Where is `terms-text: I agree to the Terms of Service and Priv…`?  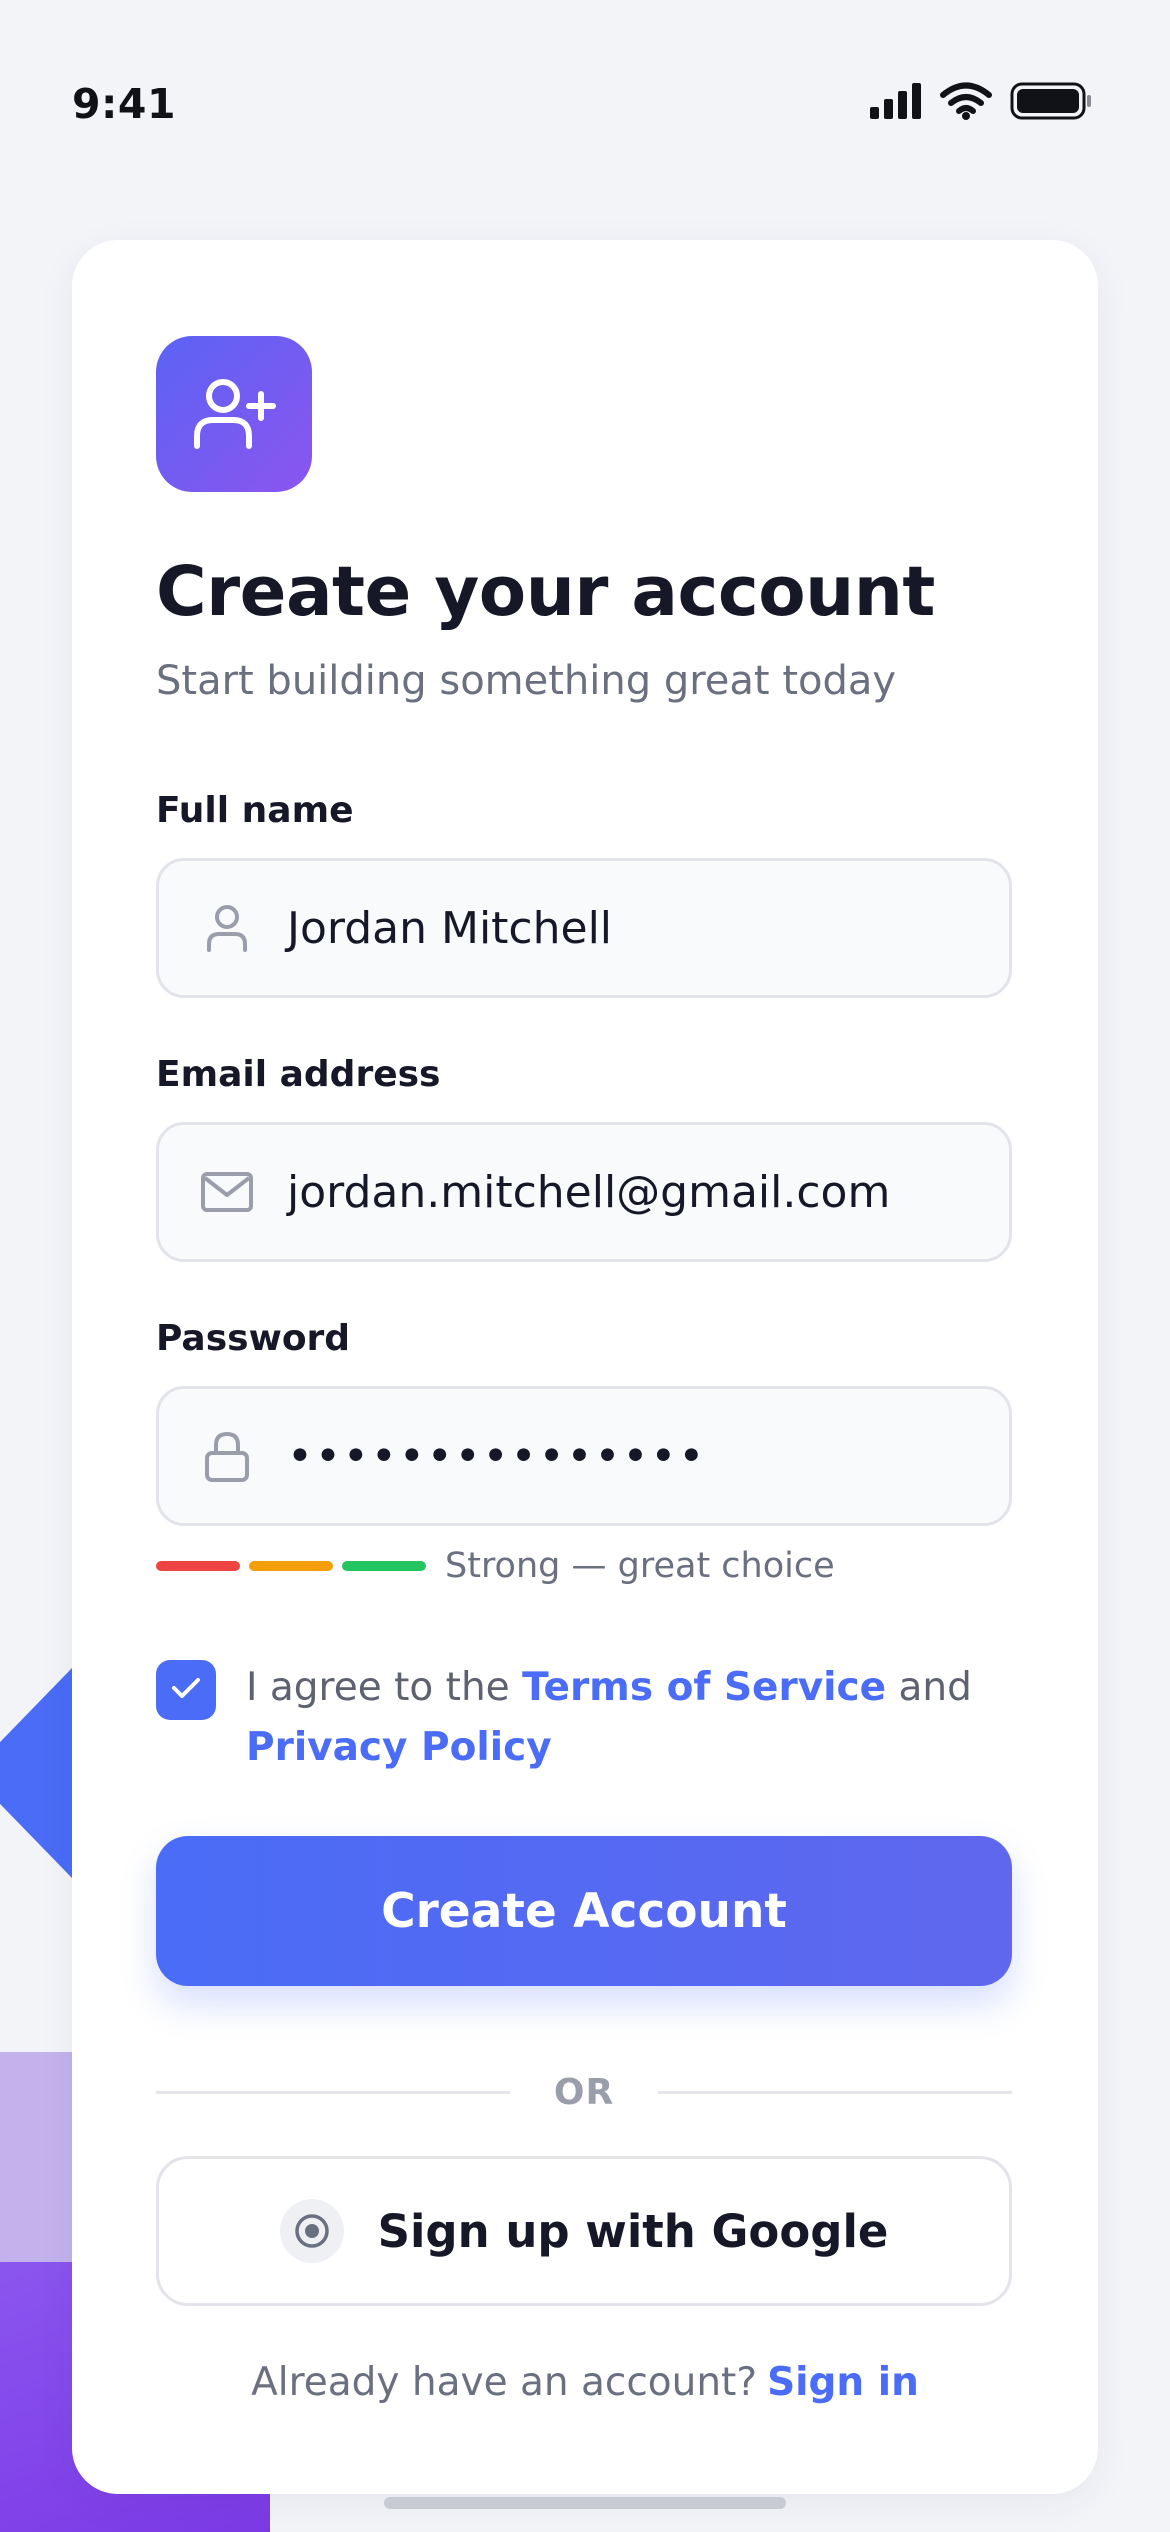
terms-text: I agree to the Terms of Service and Priv… is located at coordinates (631, 1718).